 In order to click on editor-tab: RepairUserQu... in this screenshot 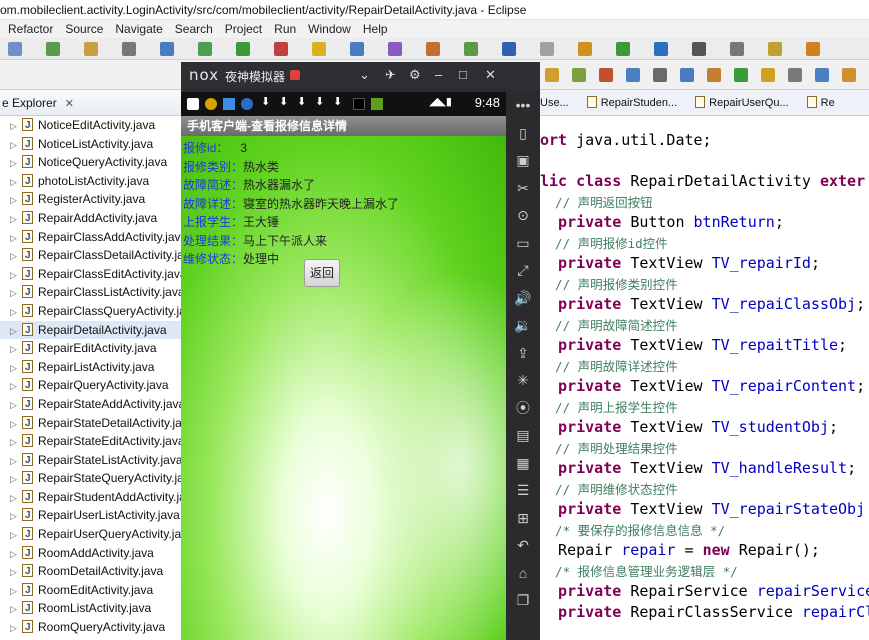, I will do `click(742, 102)`.